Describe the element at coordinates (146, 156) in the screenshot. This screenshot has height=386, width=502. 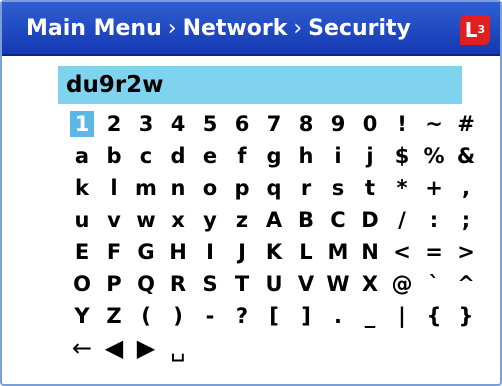
I see `keyboard-key: c` at that location.